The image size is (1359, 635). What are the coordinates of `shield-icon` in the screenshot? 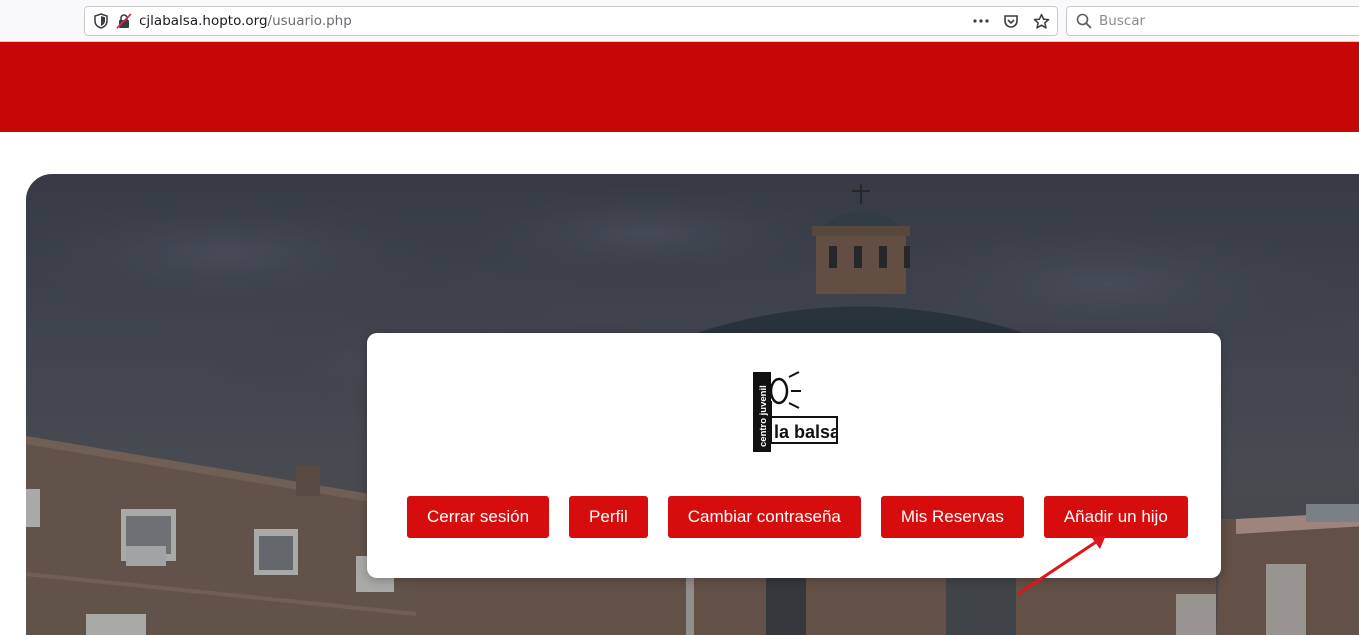 It's located at (101, 21).